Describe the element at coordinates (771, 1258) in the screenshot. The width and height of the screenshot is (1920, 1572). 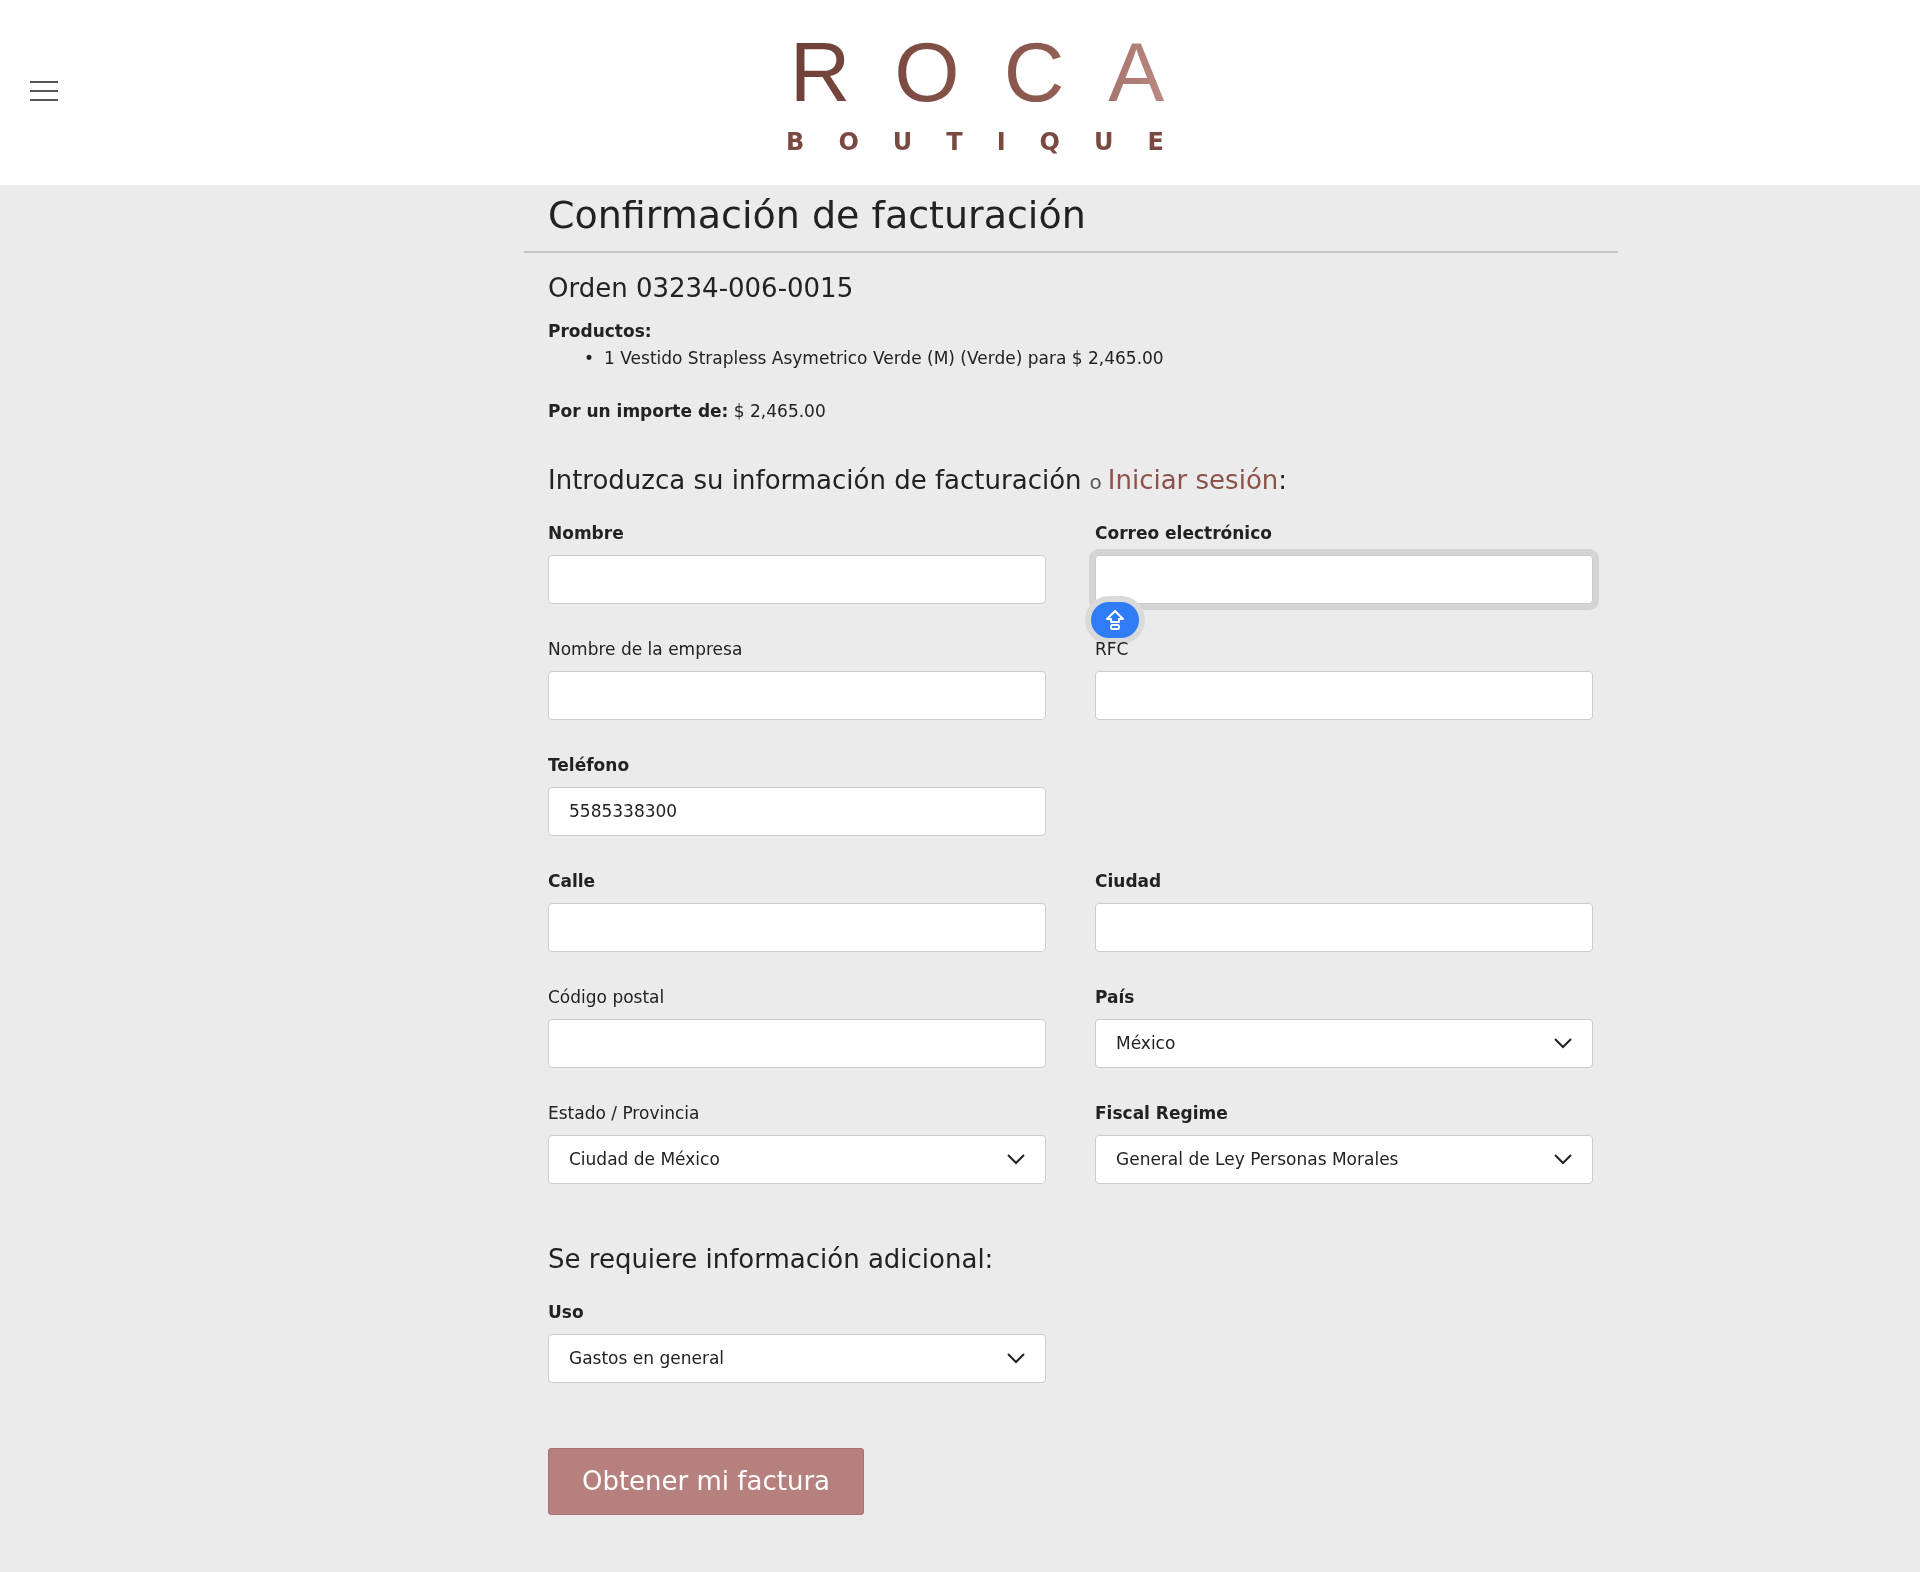
I see `section-heading: Se requiere información adicional:` at that location.